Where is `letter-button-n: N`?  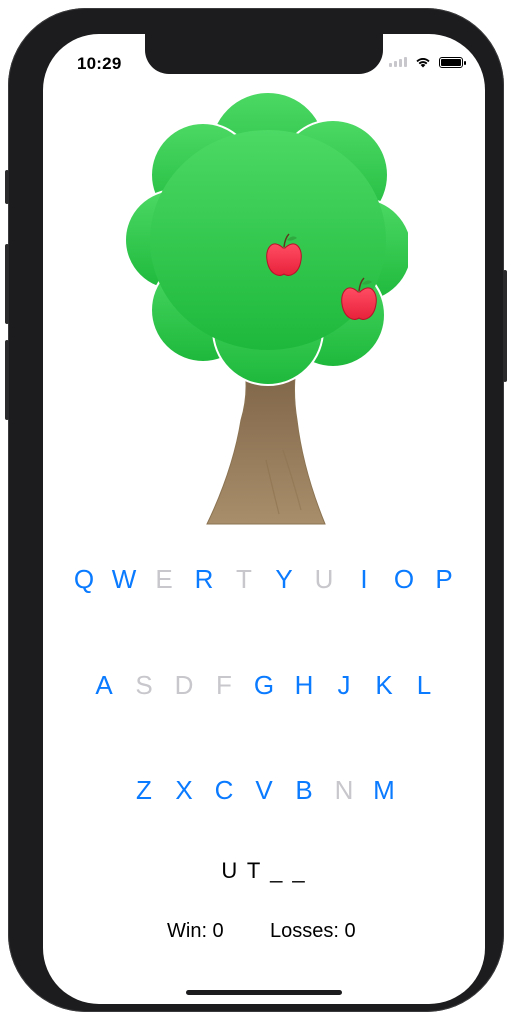 letter-button-n: N is located at coordinates (344, 790).